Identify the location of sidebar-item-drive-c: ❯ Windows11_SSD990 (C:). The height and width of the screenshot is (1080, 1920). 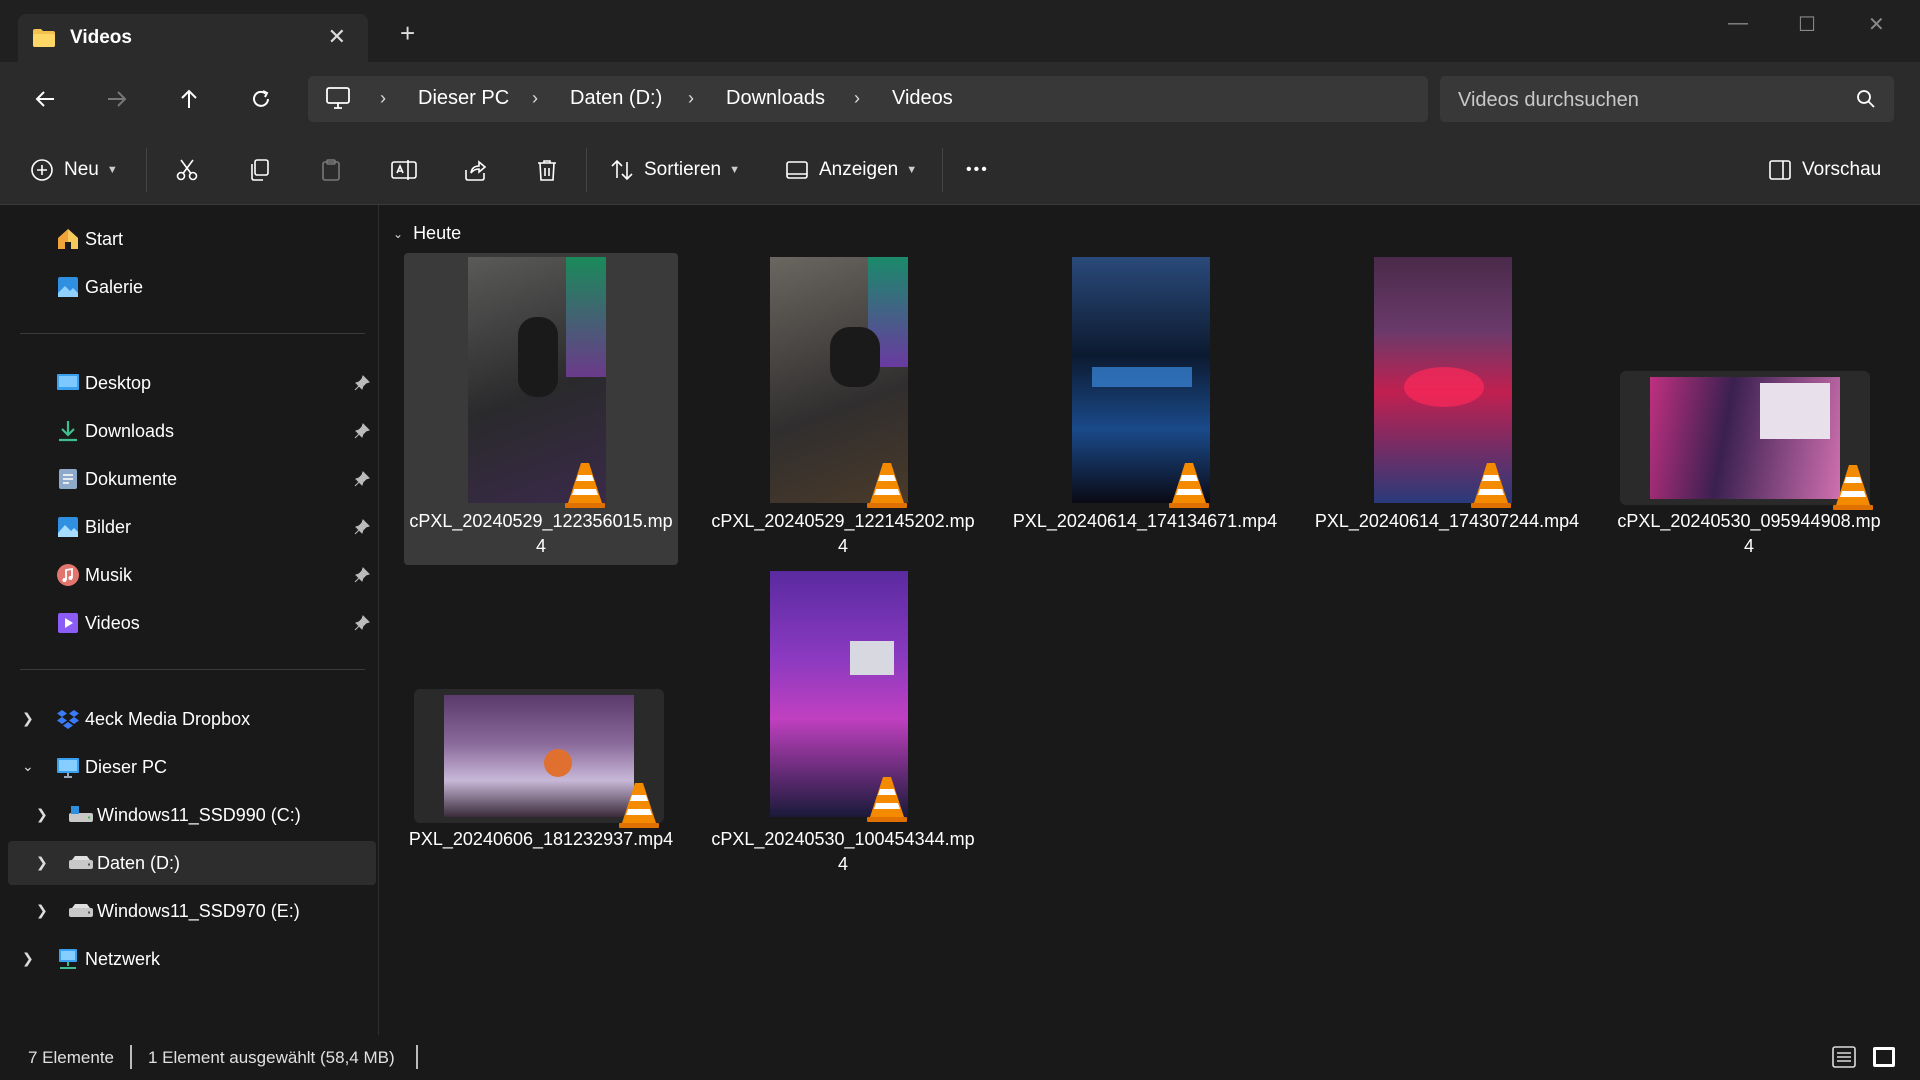
(192, 815).